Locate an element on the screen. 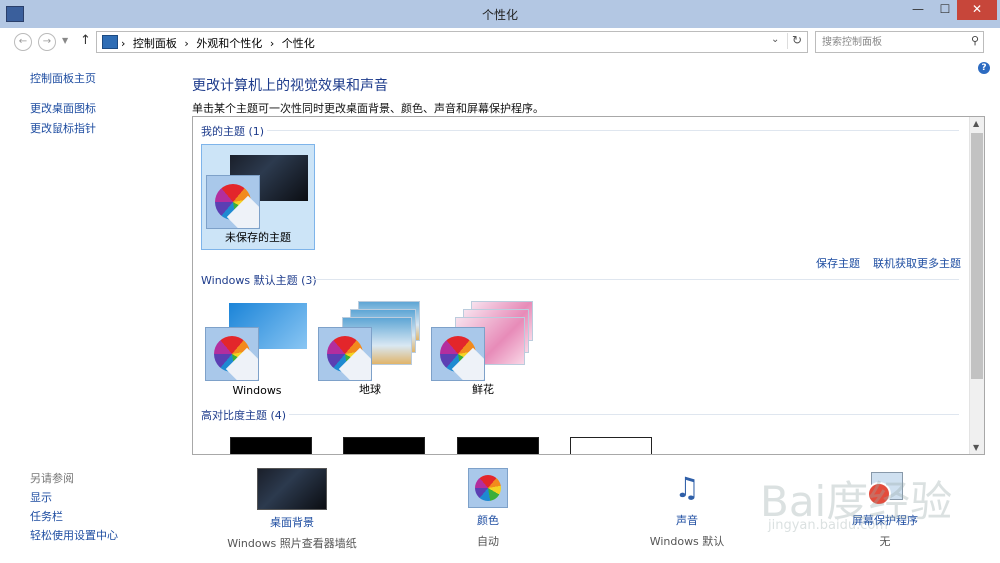  theme-label: 鲜花 is located at coordinates (483, 389).